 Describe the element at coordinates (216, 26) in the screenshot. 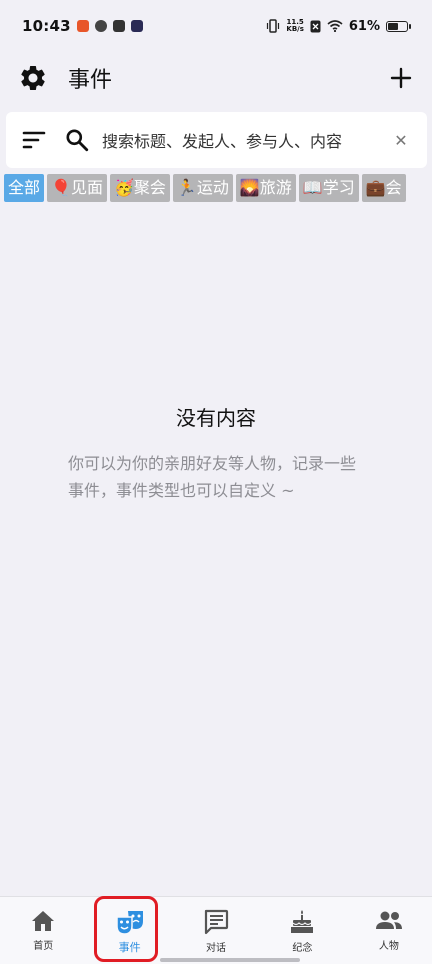

I see `status-bar: 10:43 11.5 KB/s 61%` at that location.